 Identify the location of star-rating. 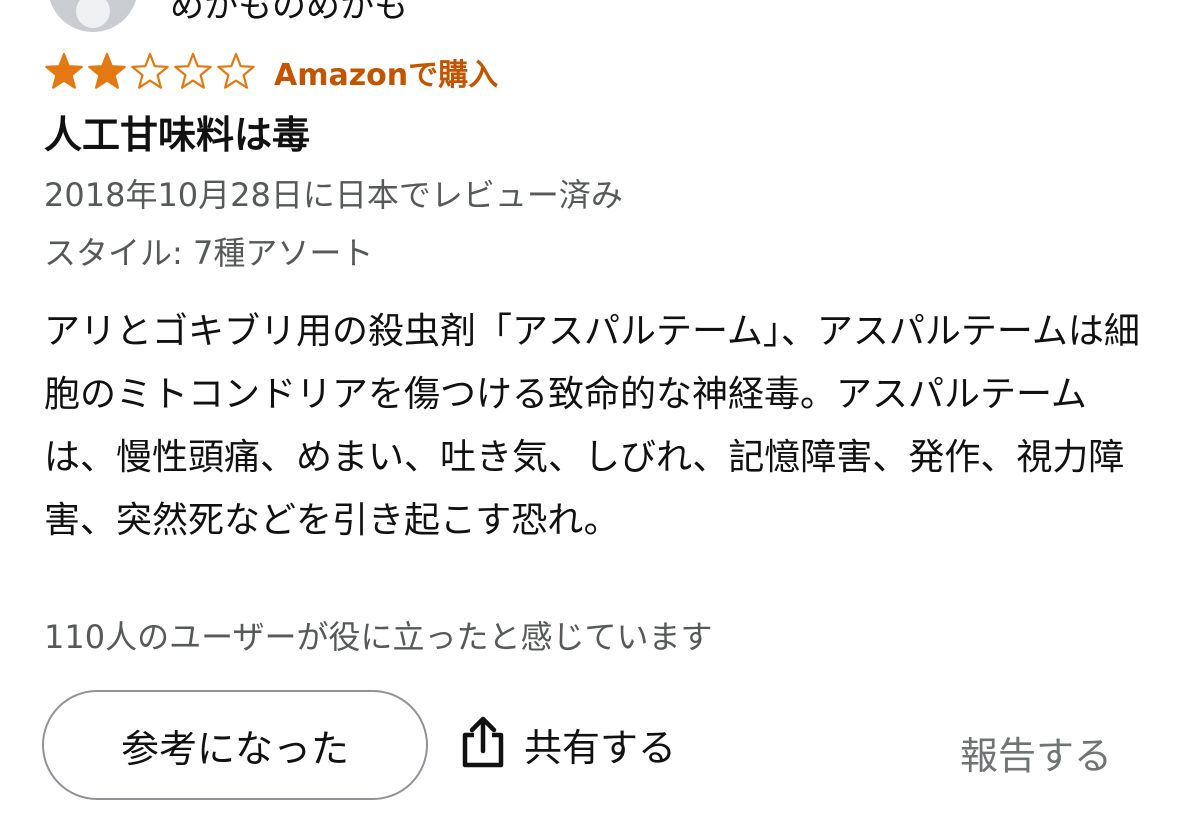
(150, 72).